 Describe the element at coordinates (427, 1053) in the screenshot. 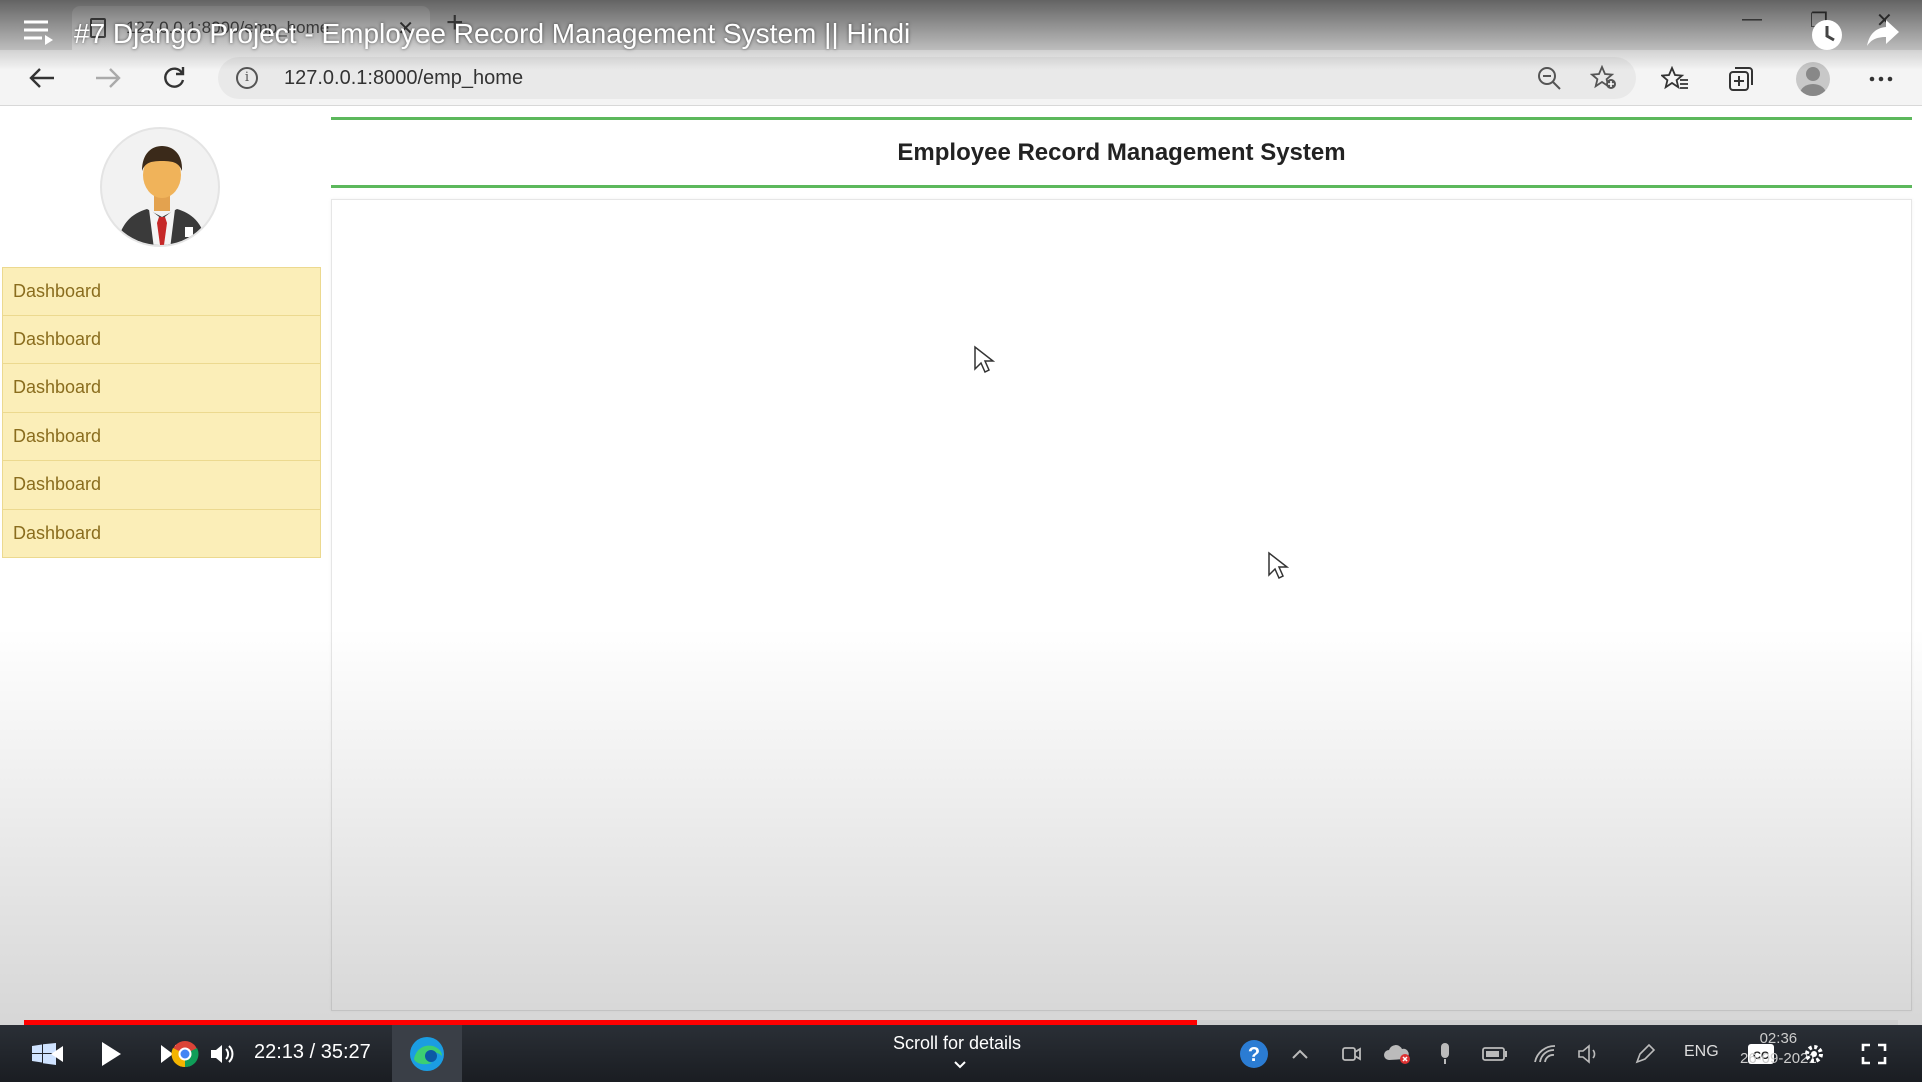

I see `edge-taskbar-icon` at that location.